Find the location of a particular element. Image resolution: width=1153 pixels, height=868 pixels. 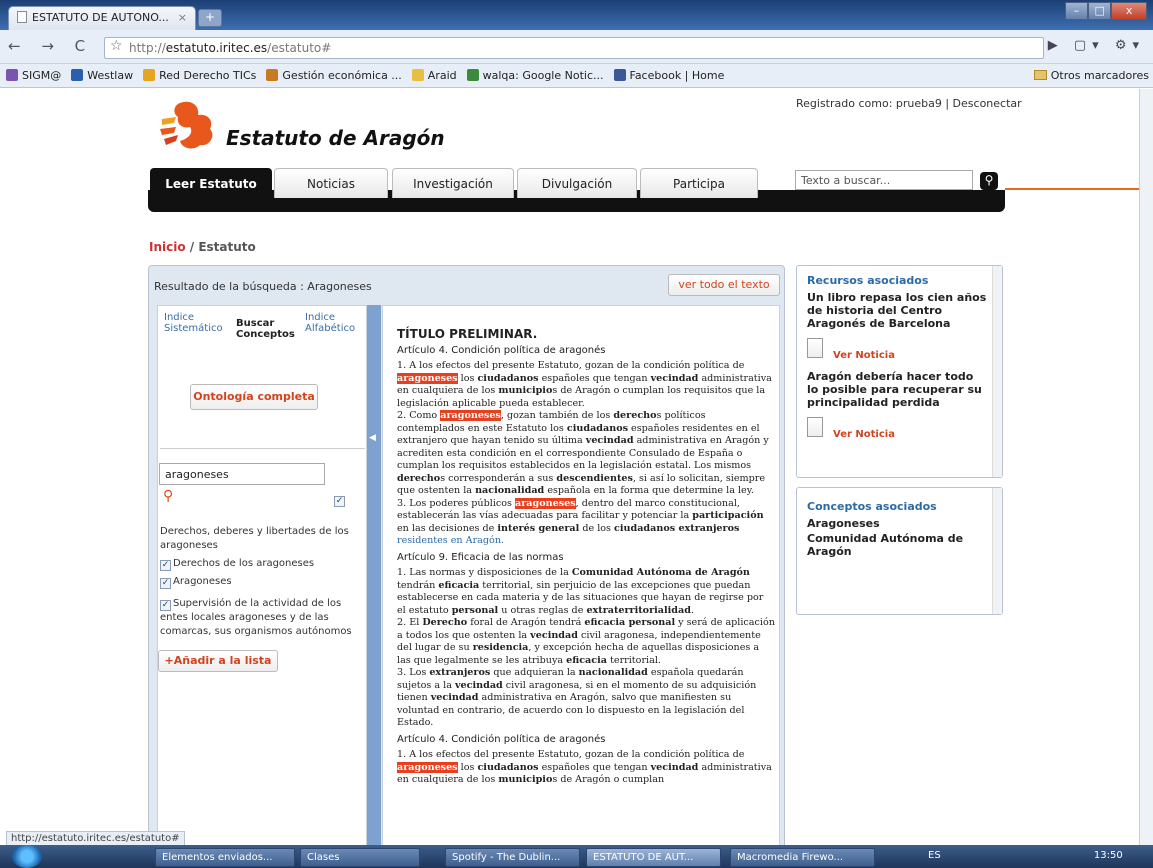

bookmark-label: Westlaw is located at coordinates (110, 75).